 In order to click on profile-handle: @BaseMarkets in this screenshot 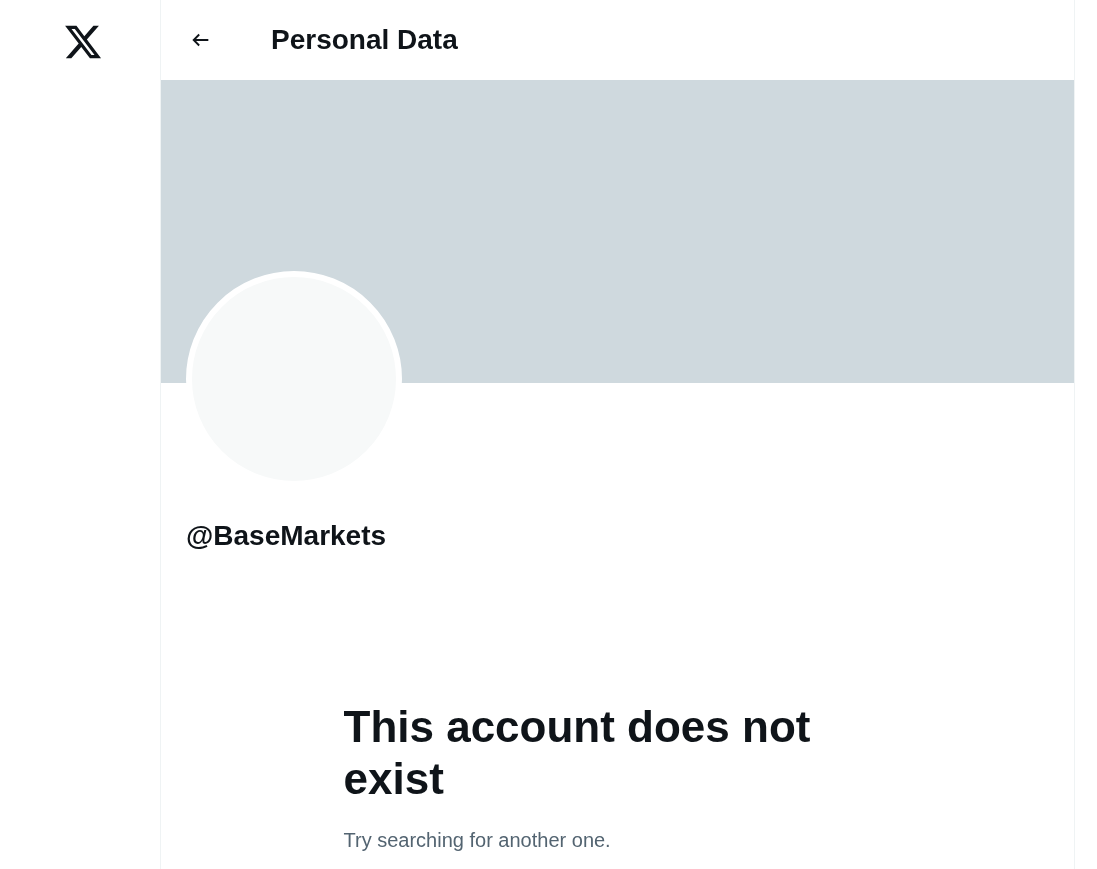, I will do `click(287, 536)`.